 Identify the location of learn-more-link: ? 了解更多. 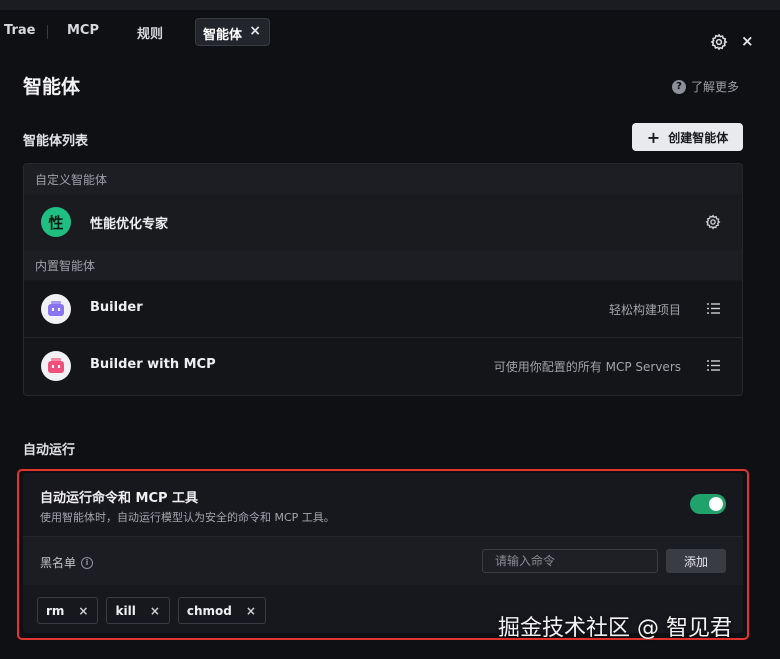
(705, 86).